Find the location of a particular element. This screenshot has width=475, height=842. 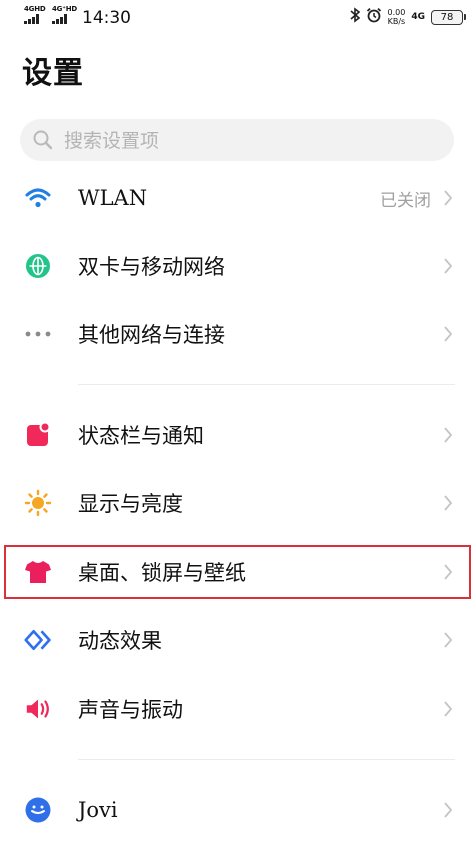

sim2-signal-icon: 4G⁺HD is located at coordinates (64, 15).